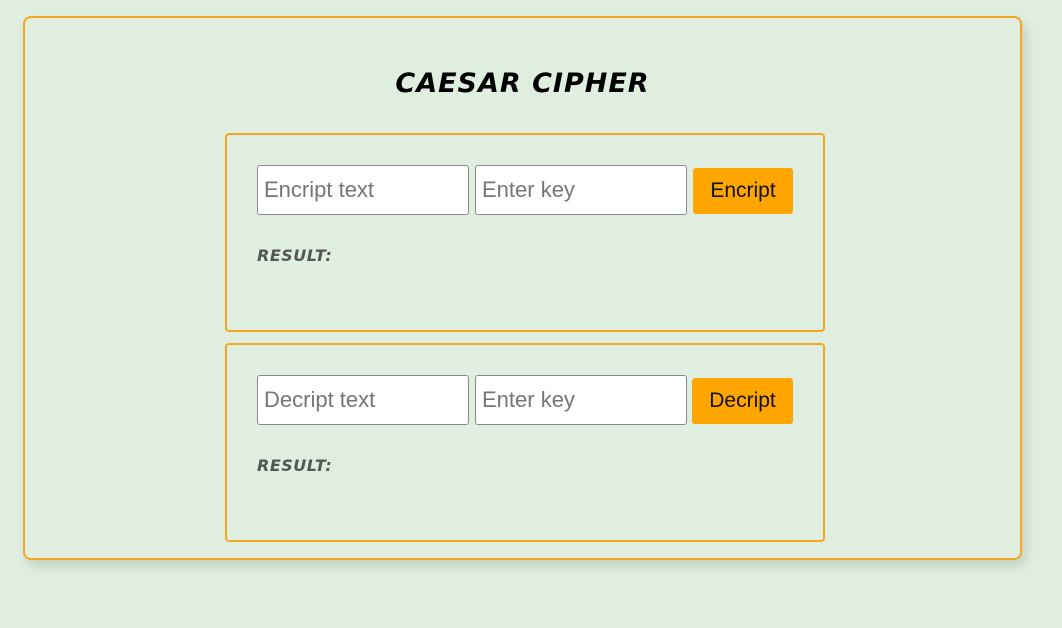 Image resolution: width=1062 pixels, height=628 pixels. I want to click on decrypt-button: Decript, so click(742, 401).